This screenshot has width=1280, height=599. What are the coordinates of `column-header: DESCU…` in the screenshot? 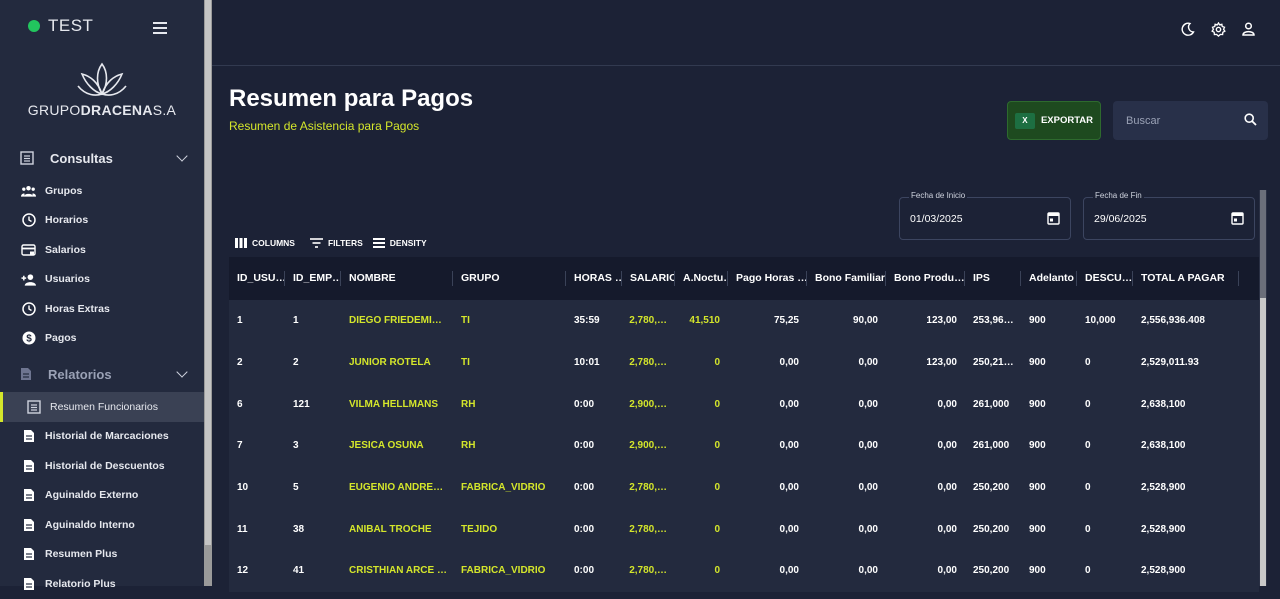 It's located at (1105, 278).